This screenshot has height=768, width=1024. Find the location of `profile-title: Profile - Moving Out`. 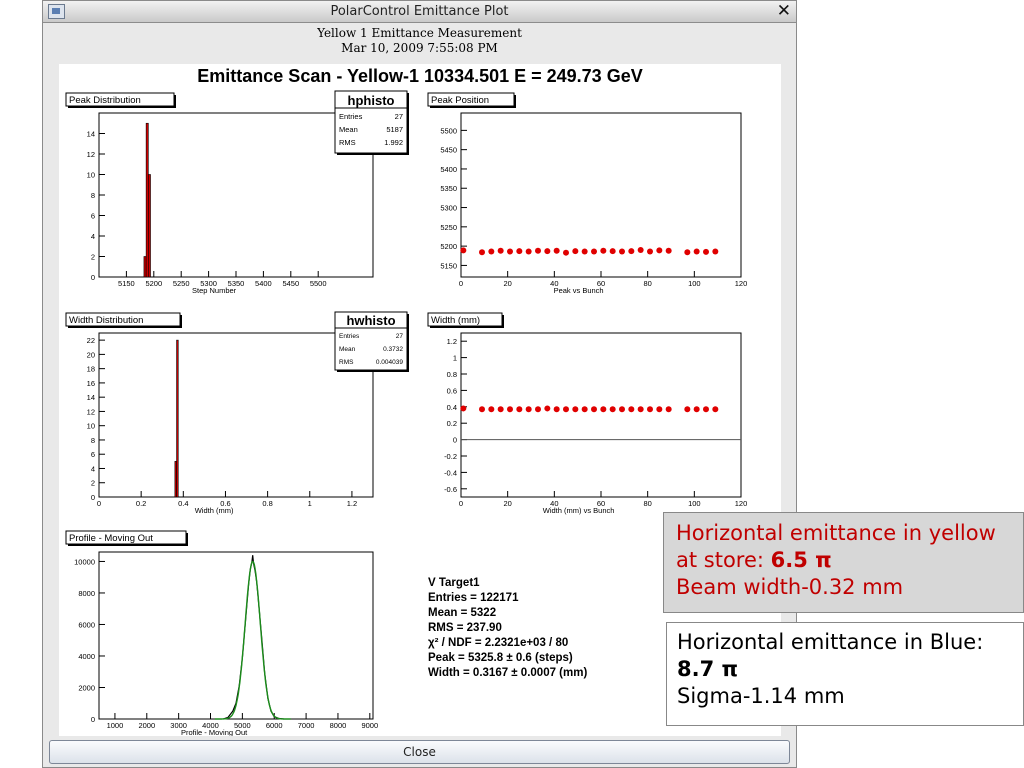

profile-title: Profile - Moving Out is located at coordinates (111, 538).